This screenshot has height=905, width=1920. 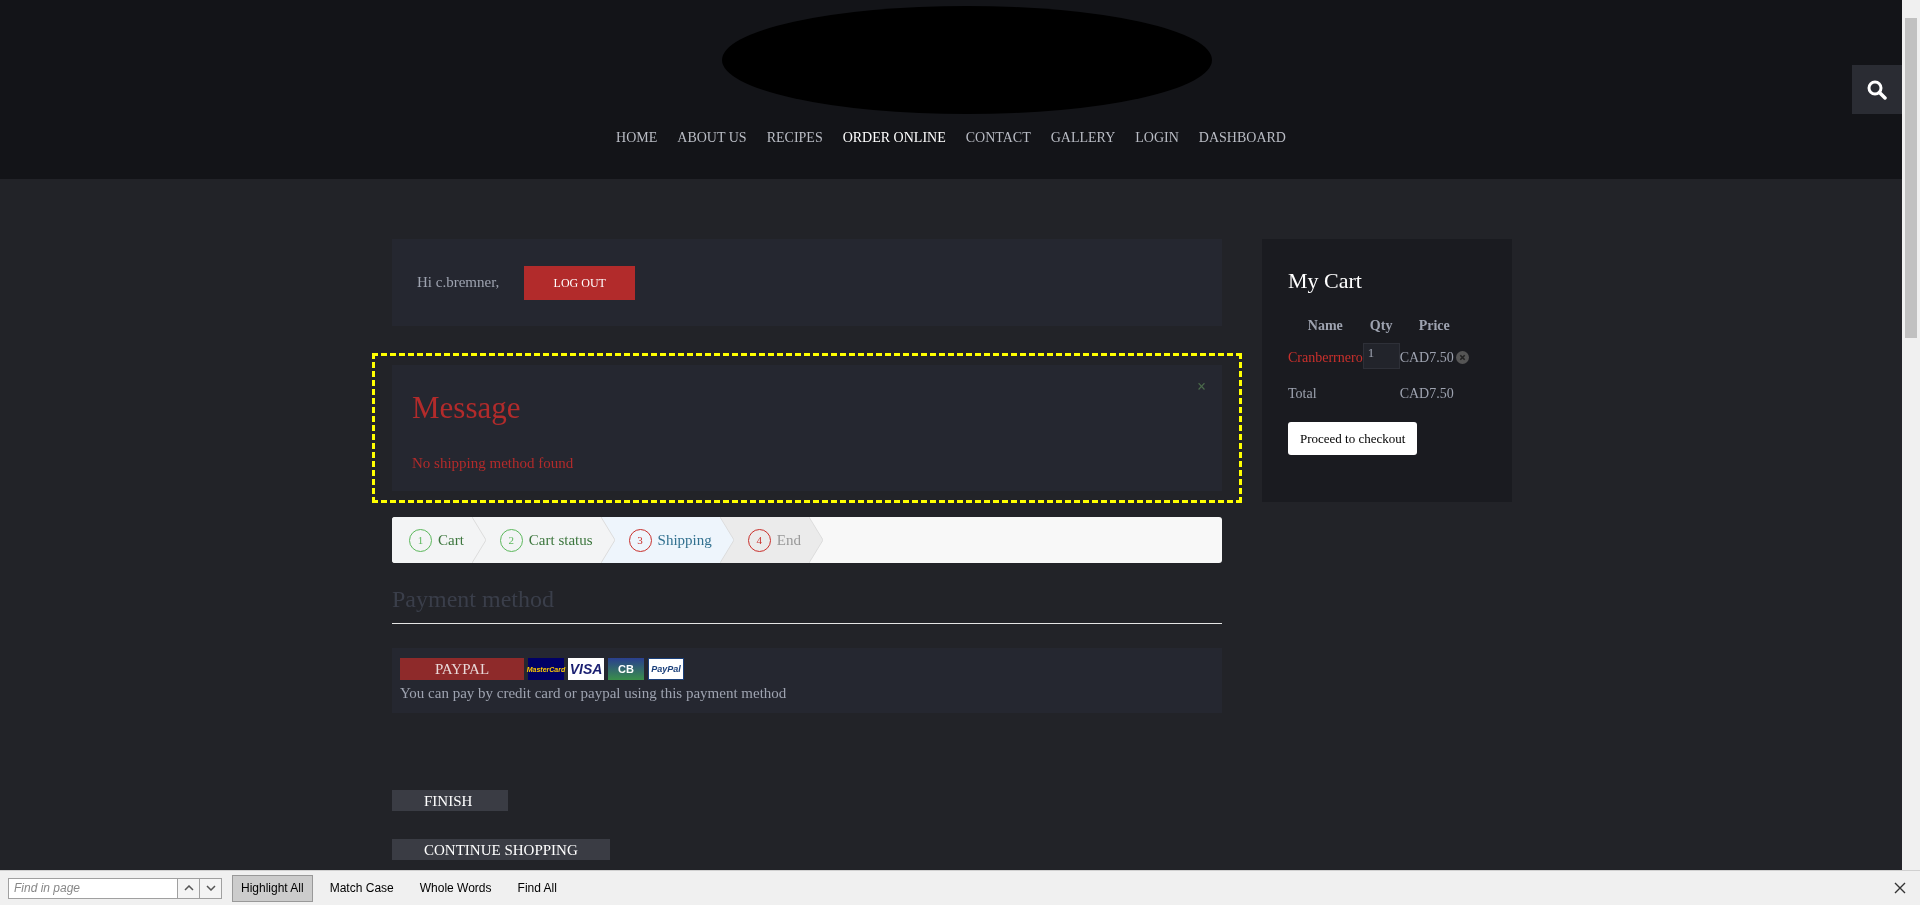 What do you see at coordinates (998, 137) in the screenshot?
I see `nav-link: CONTACT` at bounding box center [998, 137].